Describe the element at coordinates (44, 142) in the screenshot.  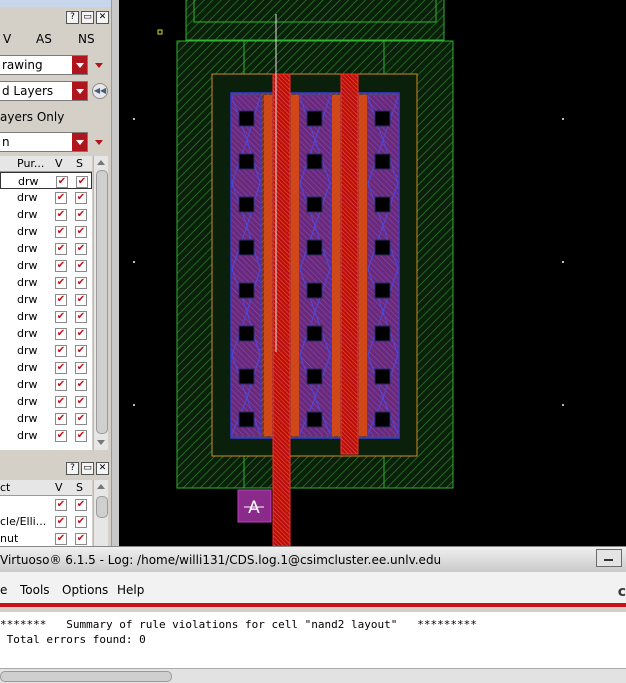
I see `search-select: n` at that location.